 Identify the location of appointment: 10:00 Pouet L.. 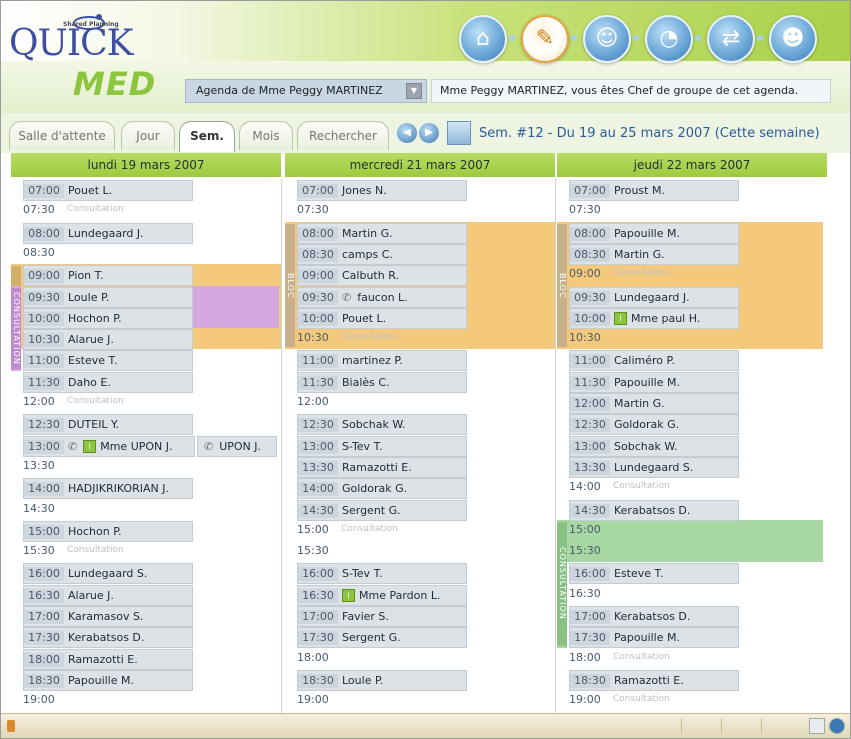
(382, 318).